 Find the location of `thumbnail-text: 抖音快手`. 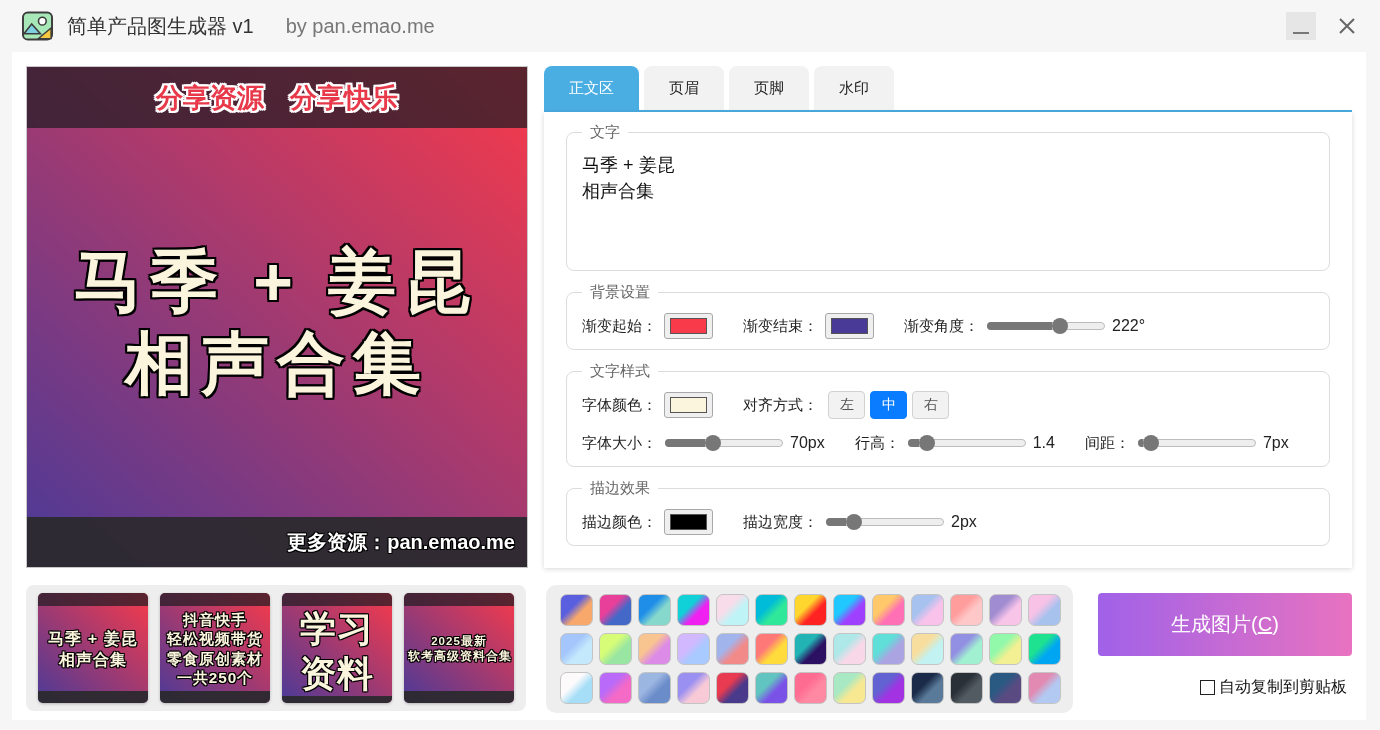

thumbnail-text: 抖音快手 is located at coordinates (214, 620).